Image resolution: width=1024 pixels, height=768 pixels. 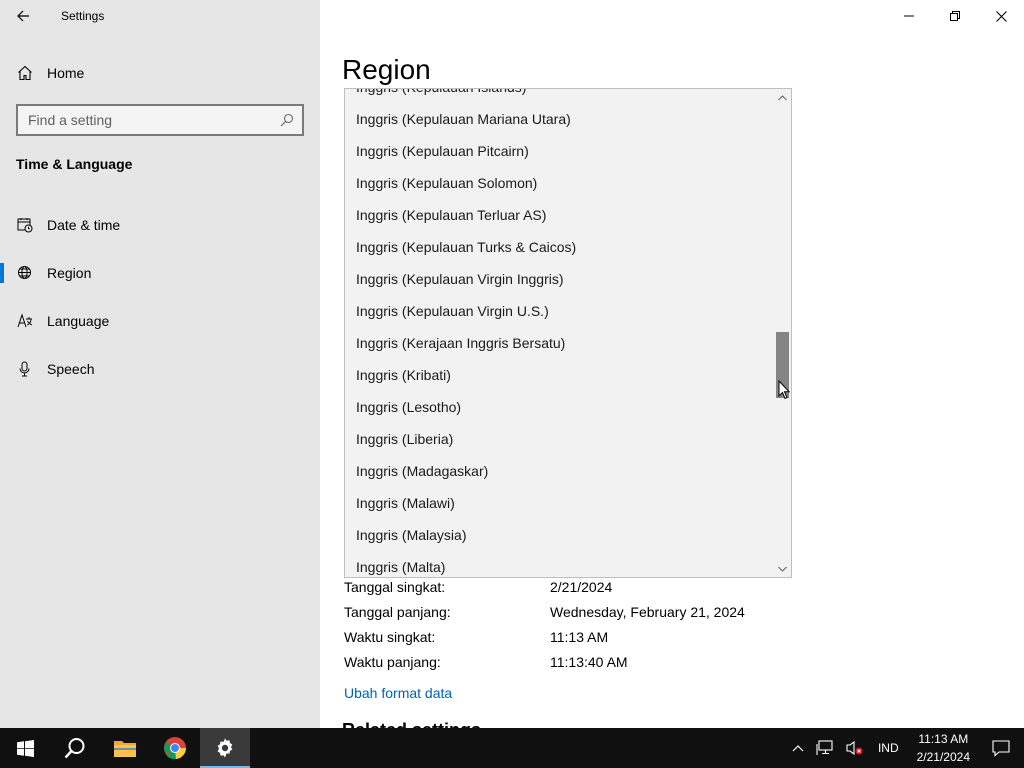 I want to click on dropdown-option: Inggris (Kepulauan Virgin U.S.), so click(x=560, y=311).